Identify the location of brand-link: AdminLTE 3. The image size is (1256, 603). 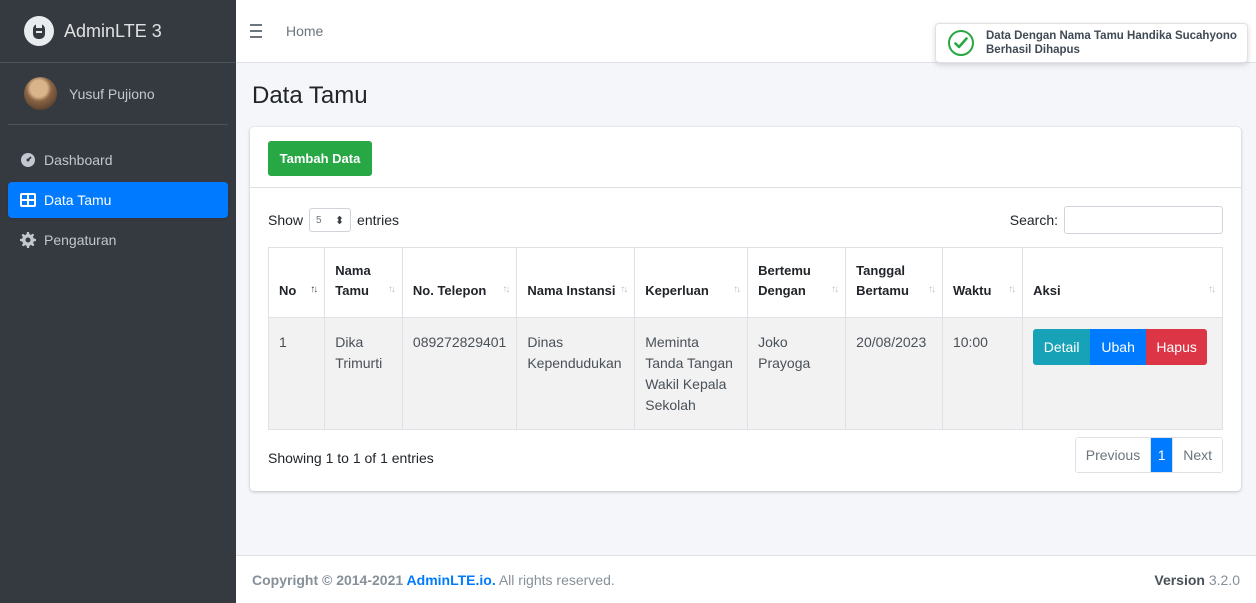
(118, 31).